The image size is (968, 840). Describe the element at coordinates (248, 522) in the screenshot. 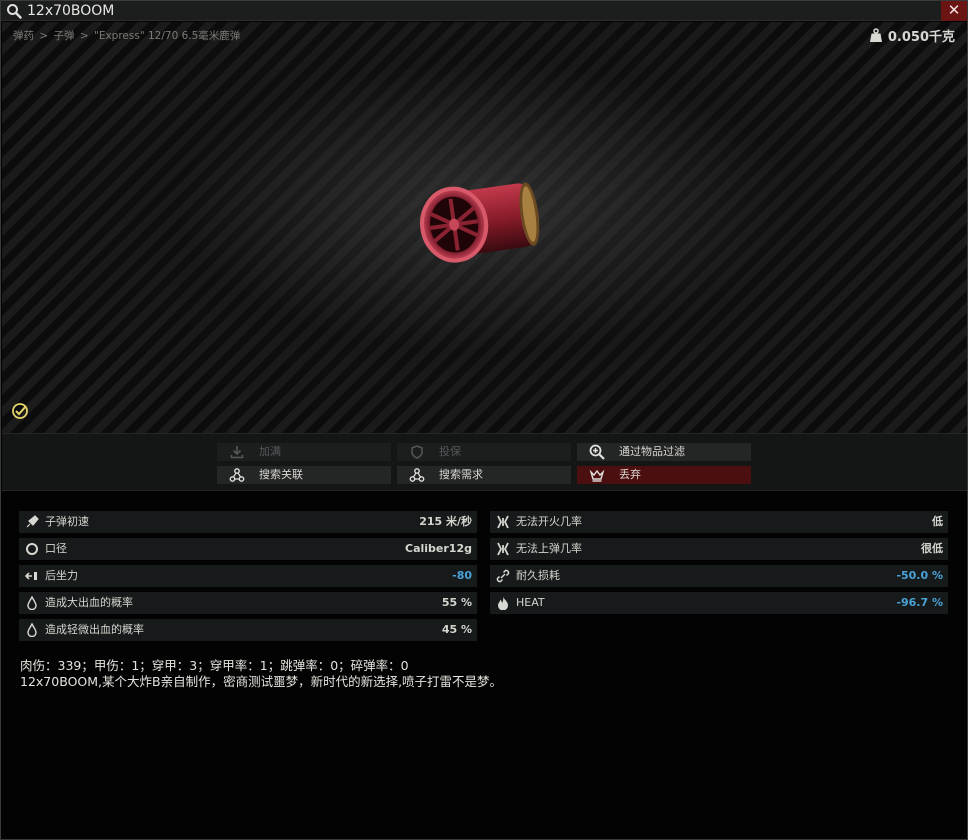

I see `stat-row: 子弹初速 215 米/秒` at that location.